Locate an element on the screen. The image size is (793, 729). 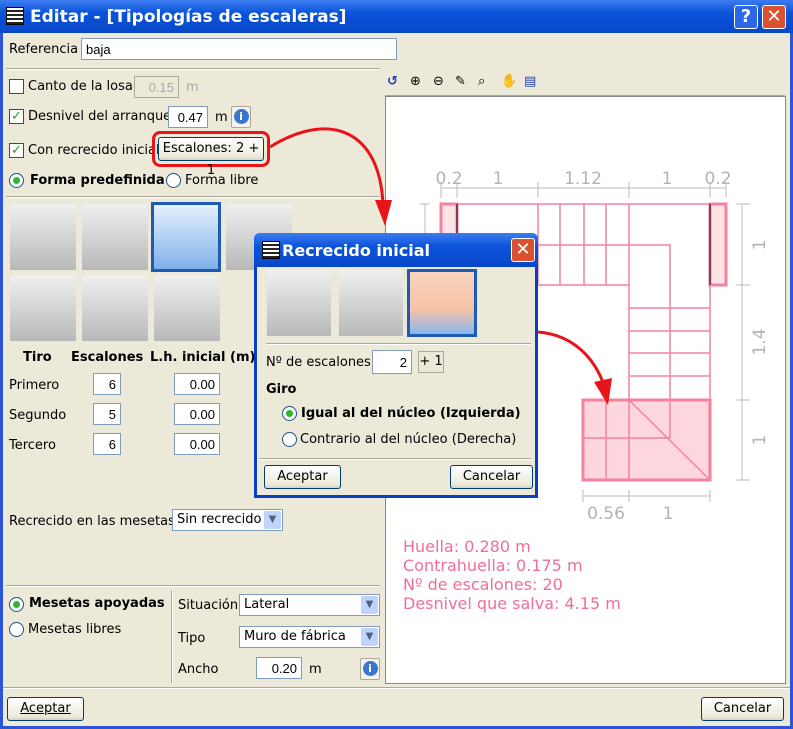
plus-one-label: + 1 is located at coordinates (431, 362).